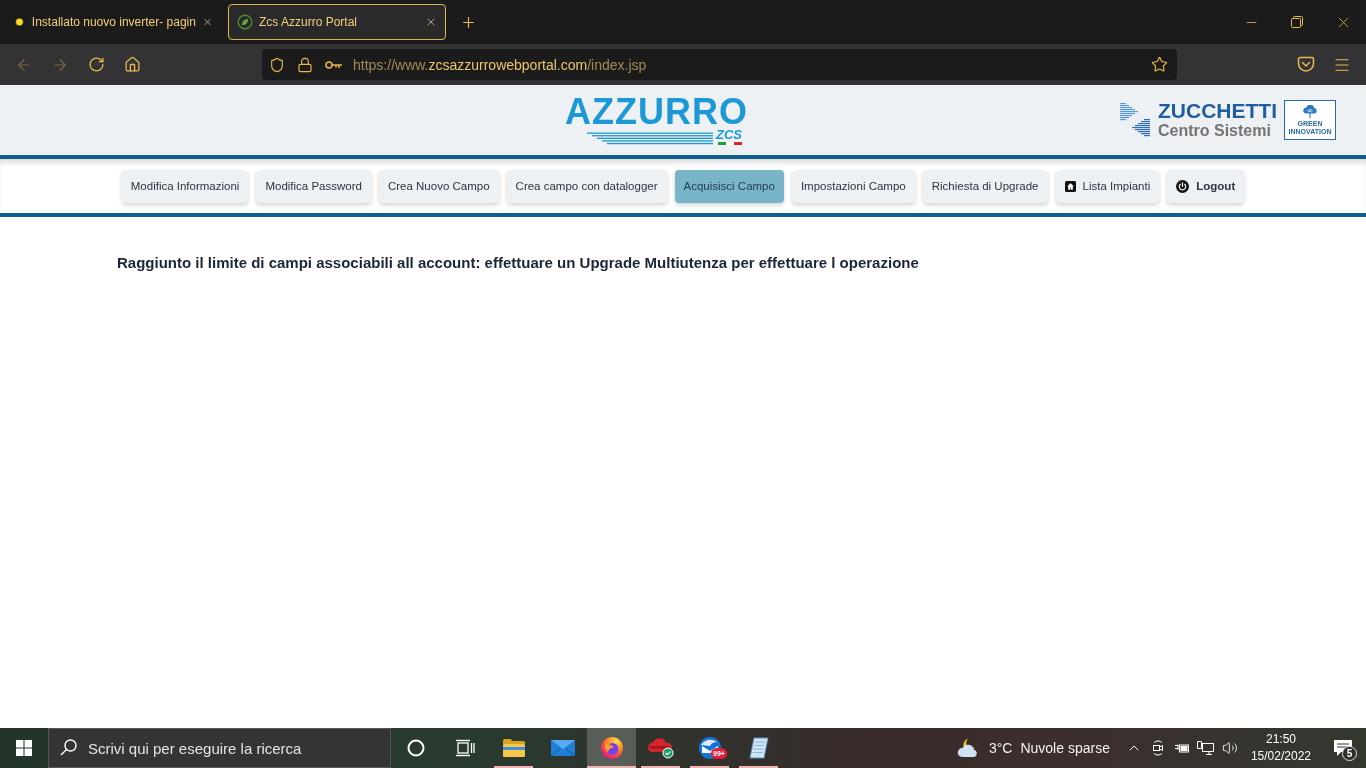 The width and height of the screenshot is (1366, 768). Describe the element at coordinates (219, 748) in the screenshot. I see `search-field: Scrivi qui per eseguire la ricerca` at that location.